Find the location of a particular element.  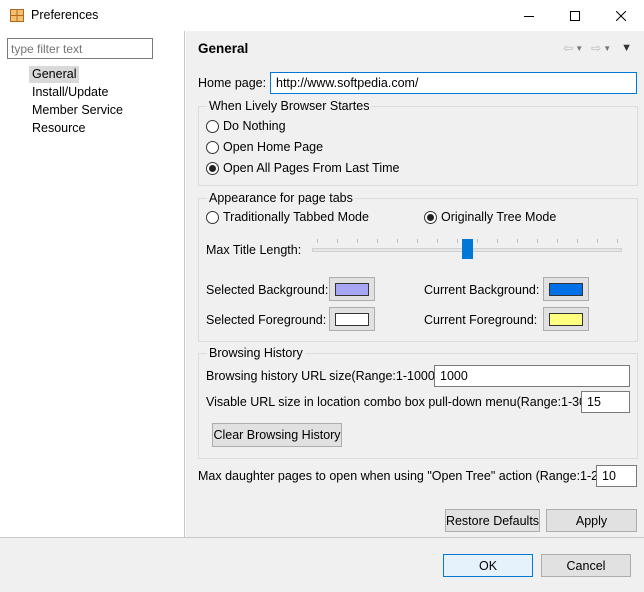

nav-item-install-update: Install/Update is located at coordinates (70, 92).